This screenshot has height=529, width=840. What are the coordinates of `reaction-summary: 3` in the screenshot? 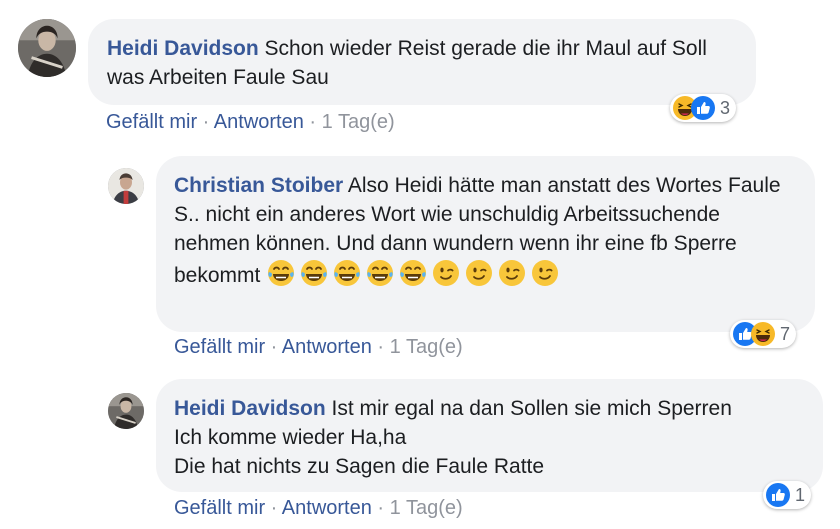 It's located at (703, 108).